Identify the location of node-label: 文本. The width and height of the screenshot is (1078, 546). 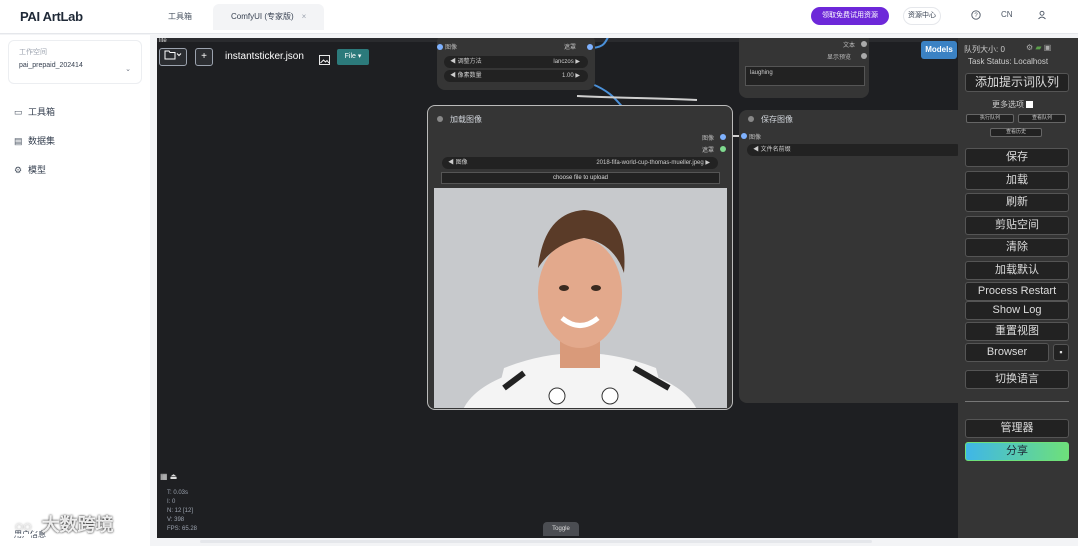
(849, 46).